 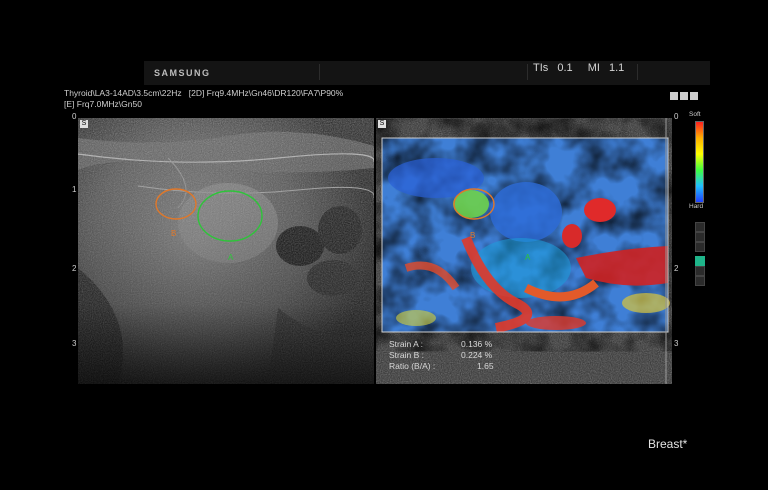 What do you see at coordinates (668, 444) in the screenshot?
I see `caption-text: Breast*` at bounding box center [668, 444].